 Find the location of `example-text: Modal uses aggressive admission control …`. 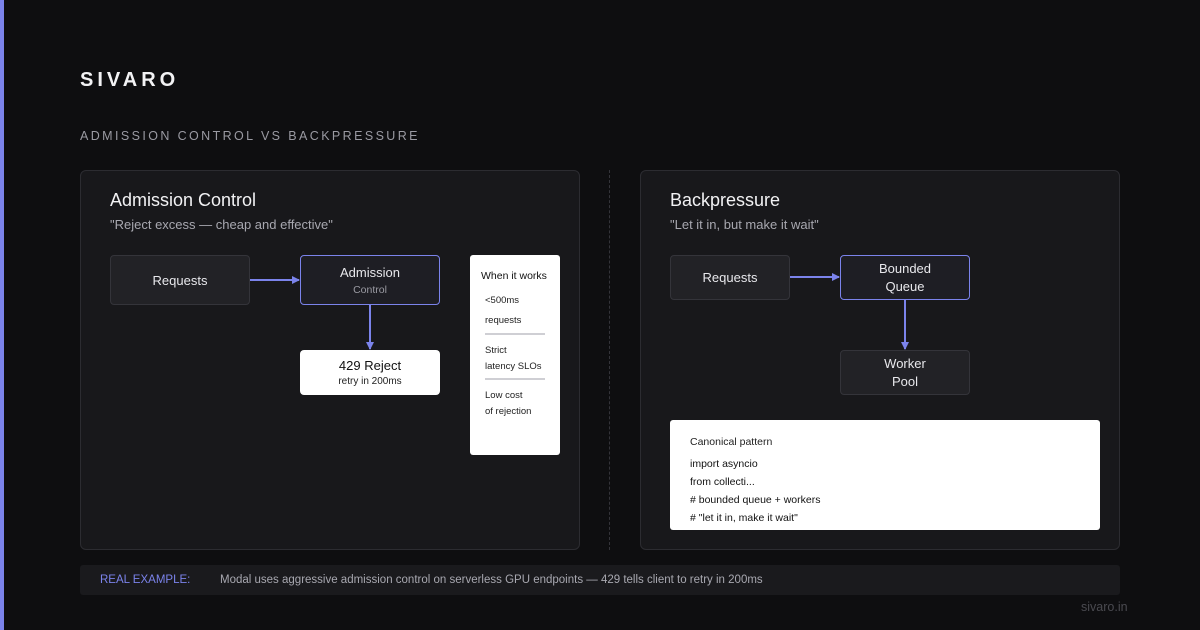

example-text: Modal uses aggressive admission control … is located at coordinates (491, 580).